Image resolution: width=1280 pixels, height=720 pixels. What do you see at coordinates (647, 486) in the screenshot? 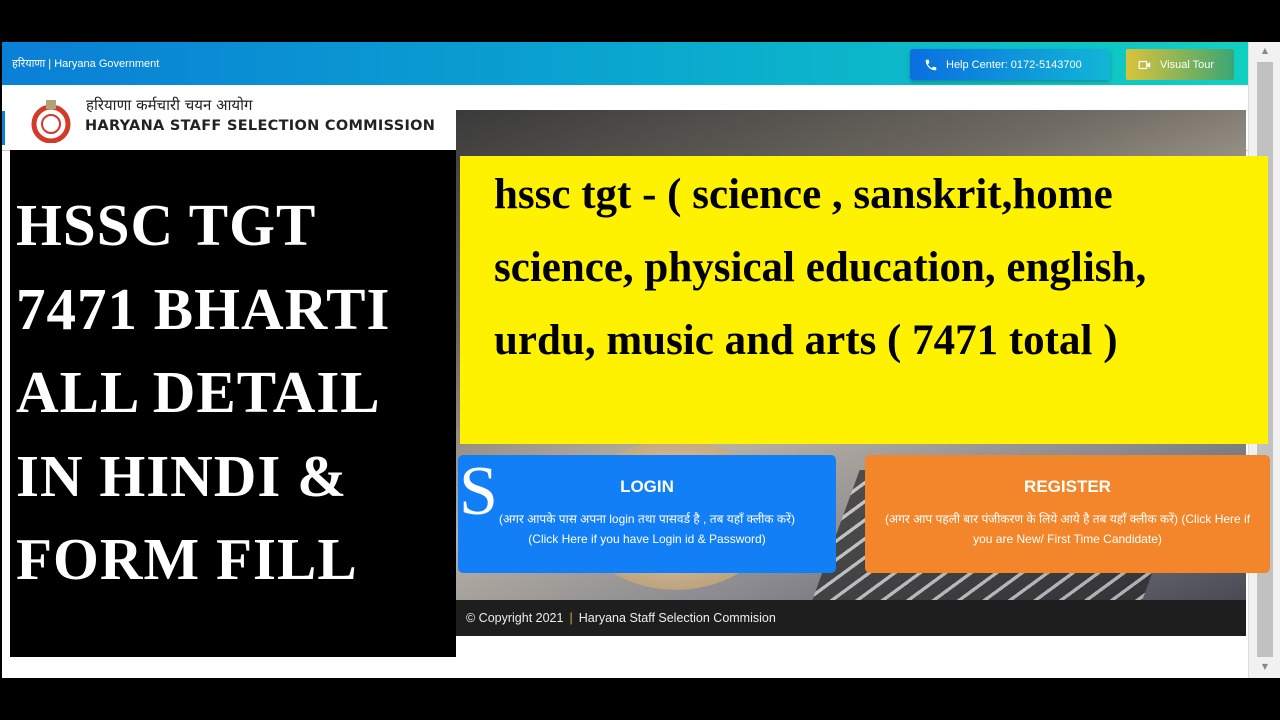
I see `login-card-title: LOGIN` at bounding box center [647, 486].